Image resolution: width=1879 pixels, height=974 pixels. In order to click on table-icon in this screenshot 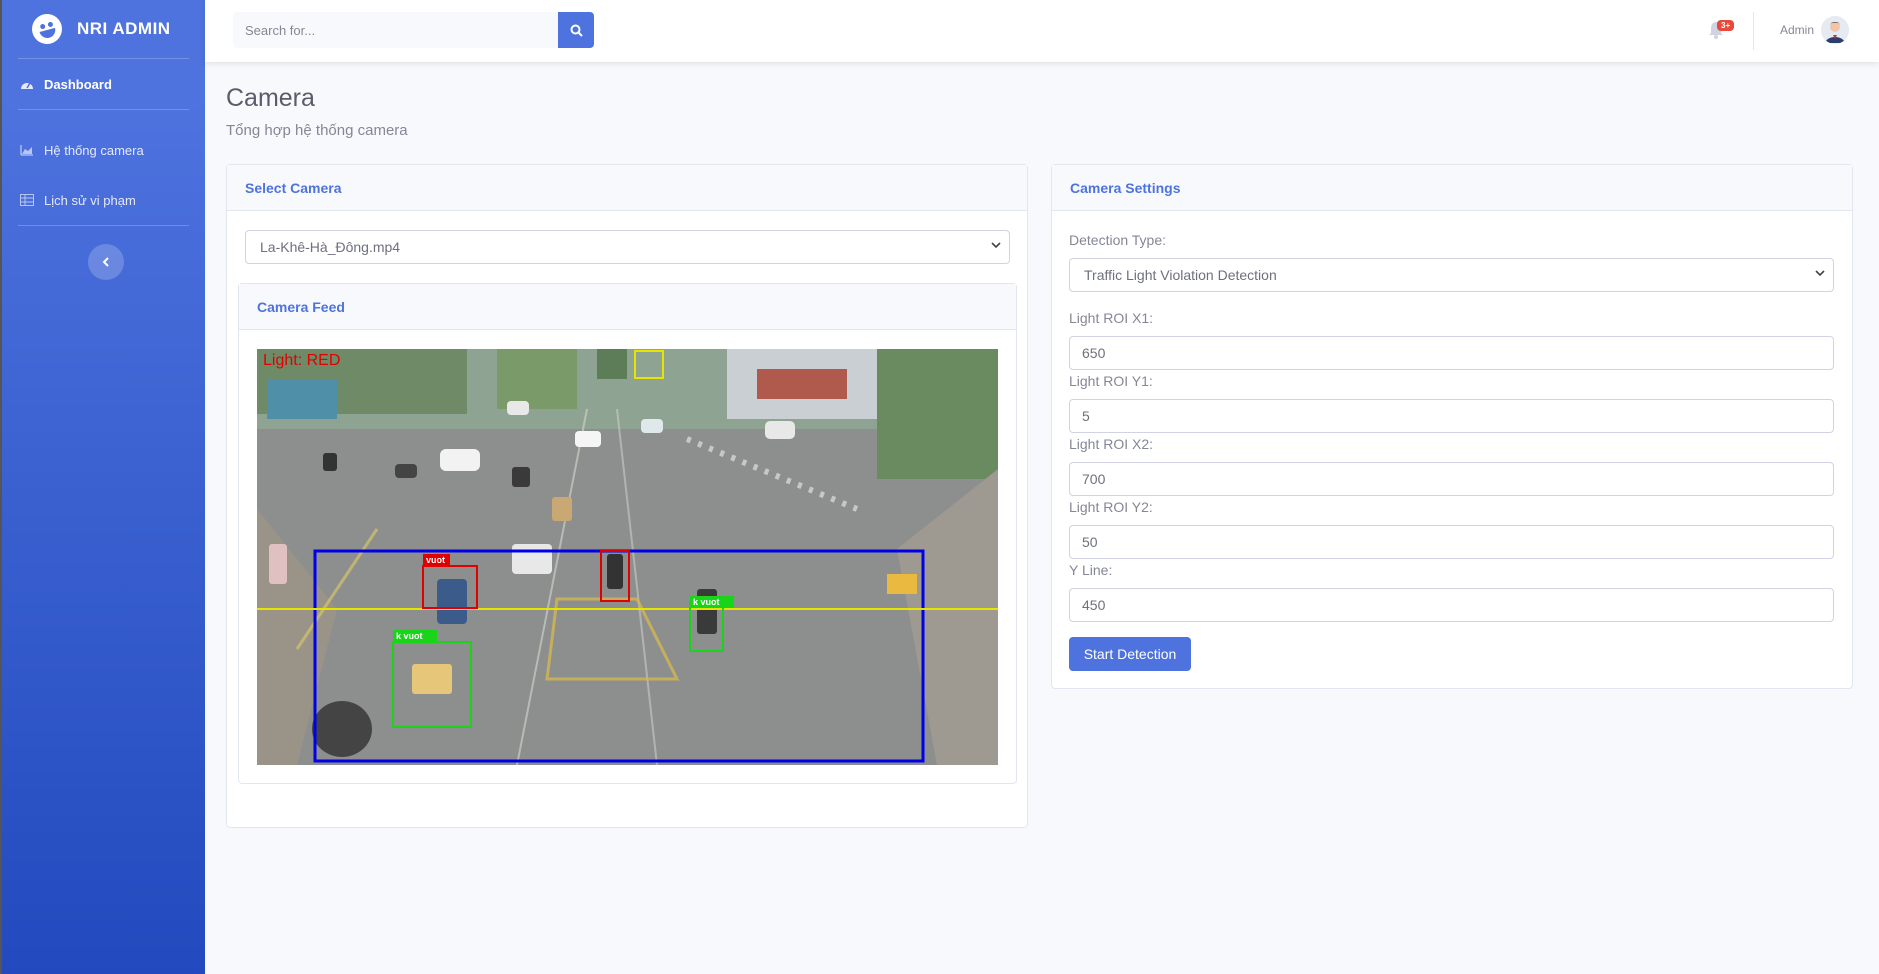, I will do `click(27, 200)`.